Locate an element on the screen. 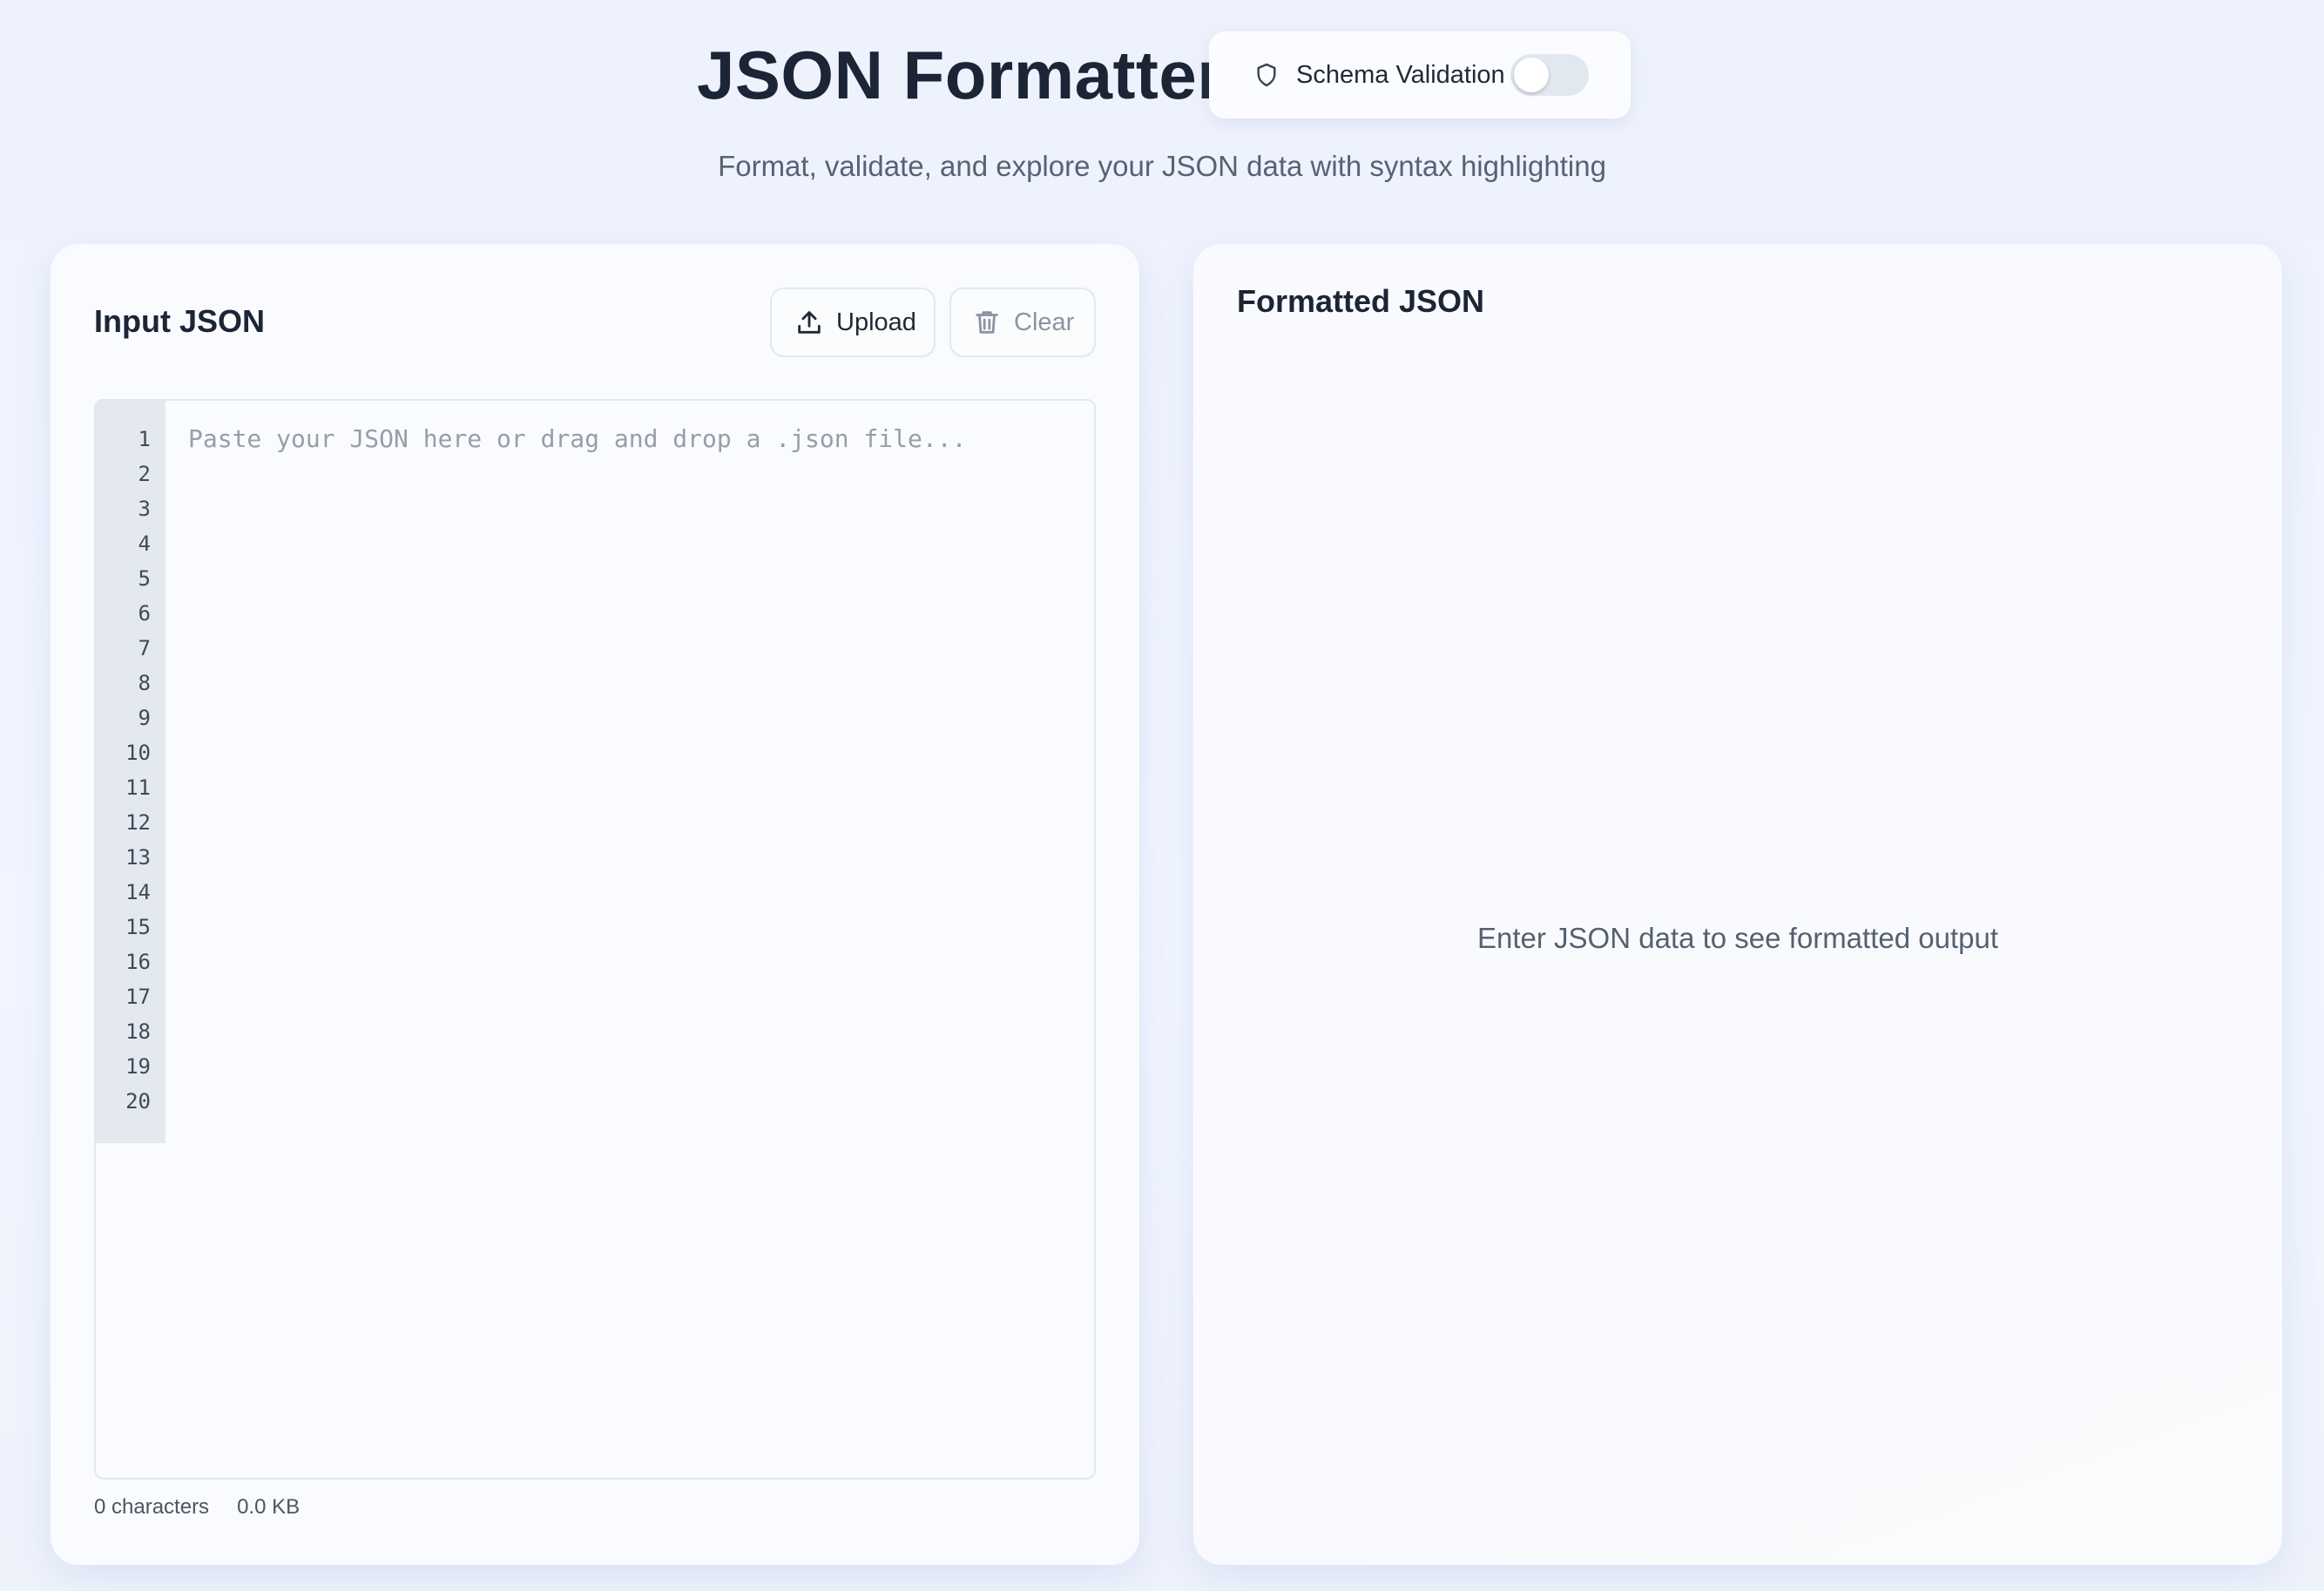 The image size is (2324, 1591). schema-validation-control: Schema Validation is located at coordinates (1420, 75).